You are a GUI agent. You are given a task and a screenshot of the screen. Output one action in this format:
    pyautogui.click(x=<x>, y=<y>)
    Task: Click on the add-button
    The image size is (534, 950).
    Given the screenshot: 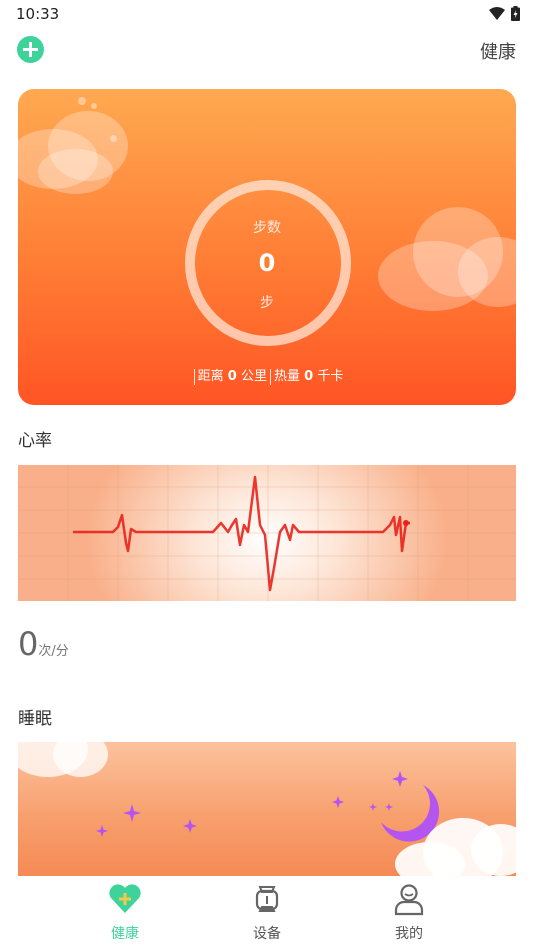 What is the action you would take?
    pyautogui.click(x=30, y=49)
    